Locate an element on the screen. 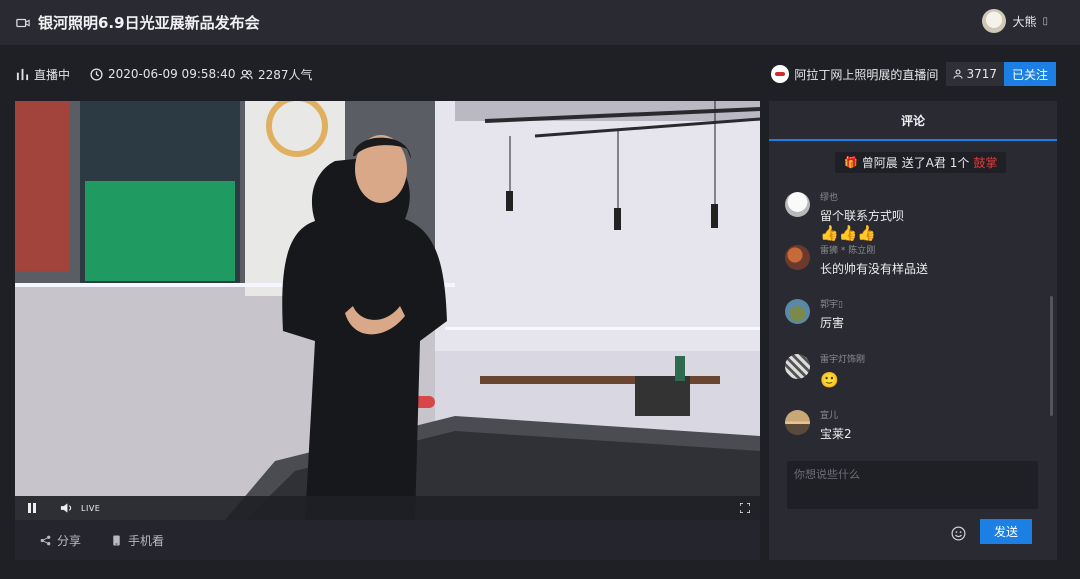  live-indicator: 直播中 is located at coordinates (43, 74).